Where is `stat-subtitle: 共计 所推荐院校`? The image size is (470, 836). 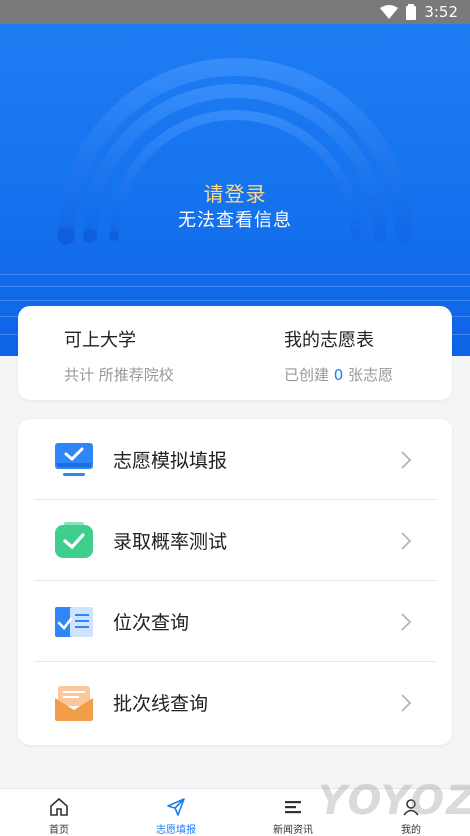
stat-subtitle: 共计 所推荐院校 is located at coordinates (119, 375).